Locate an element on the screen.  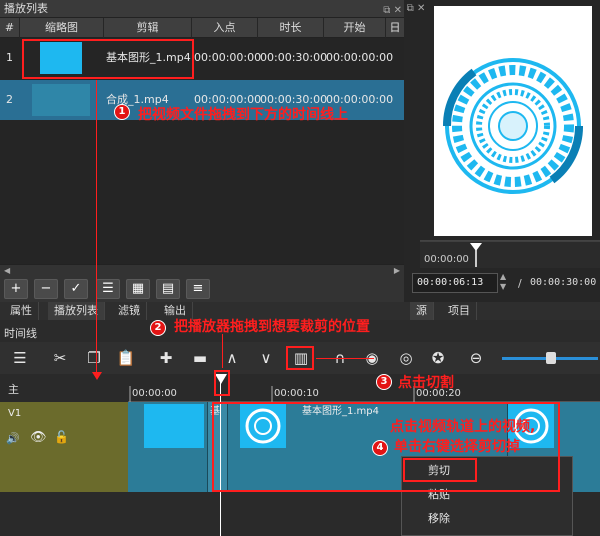
preview-timecode-row: 00:00:06:13 ▲ ▼ / 00:00:30:00 is located at coordinates (502, 283).